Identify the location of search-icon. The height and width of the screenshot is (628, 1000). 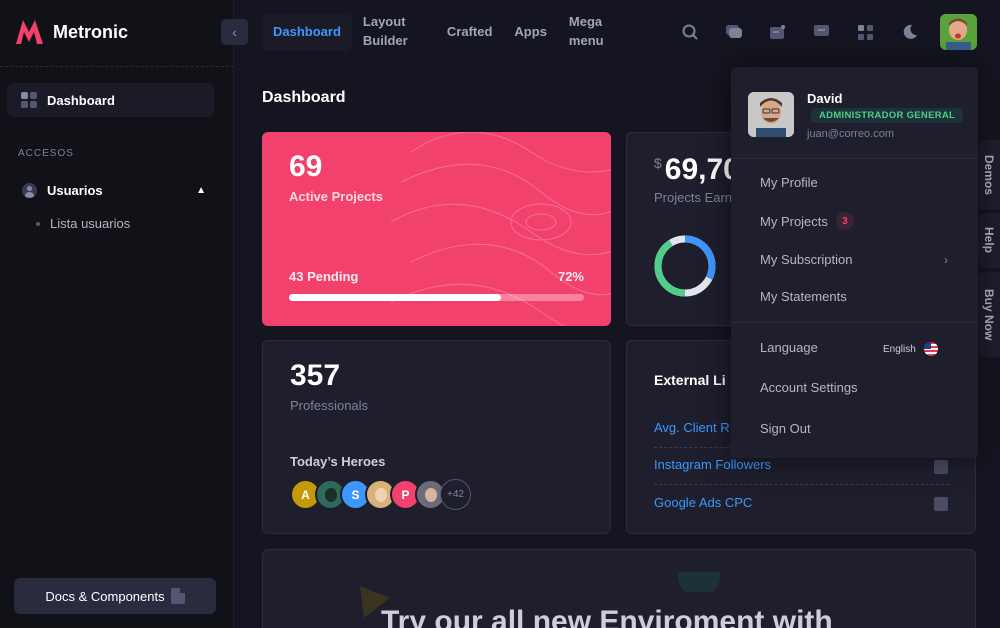
(689, 32).